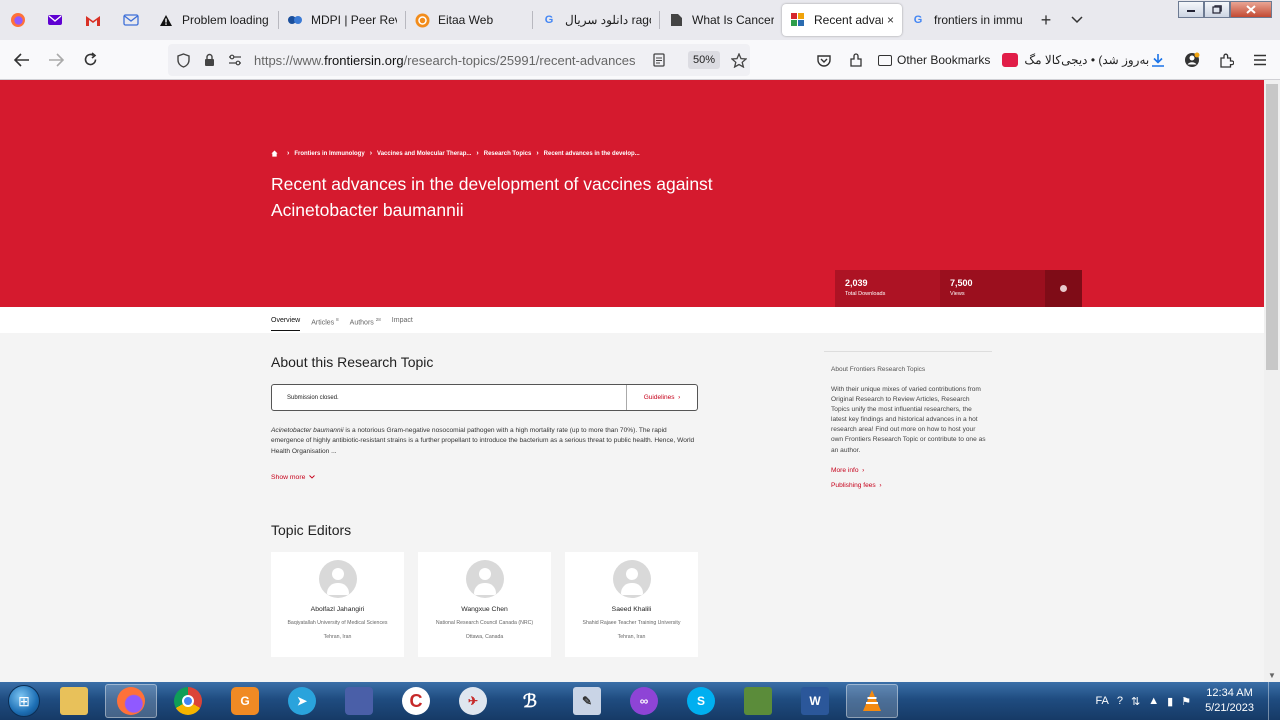 The height and width of the screenshot is (720, 1280). Describe the element at coordinates (484, 623) in the screenshot. I see `editor-affiliation: National Research Council Canada (NRC)` at that location.